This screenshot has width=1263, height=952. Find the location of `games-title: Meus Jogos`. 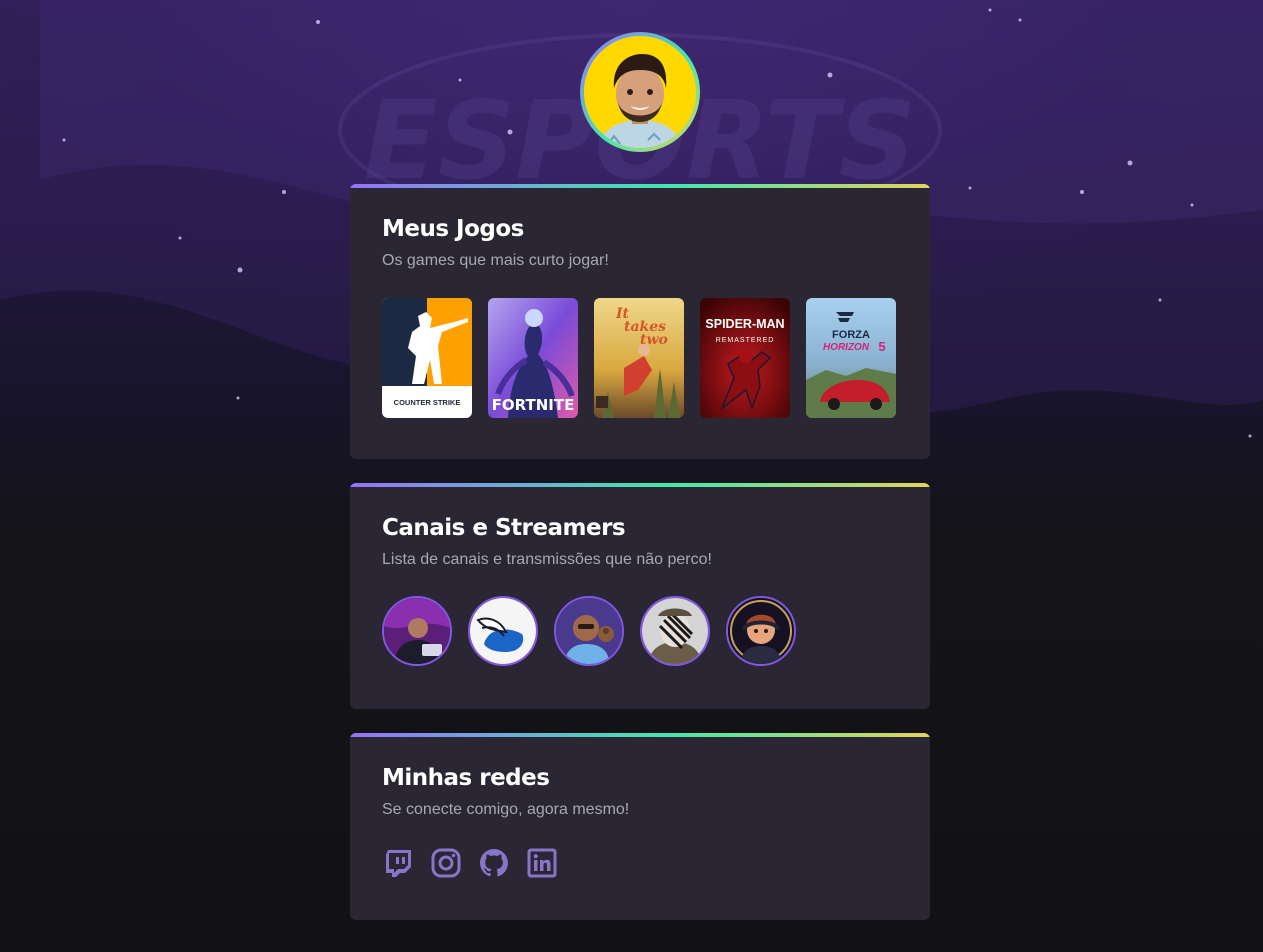

games-title: Meus Jogos is located at coordinates (453, 229).